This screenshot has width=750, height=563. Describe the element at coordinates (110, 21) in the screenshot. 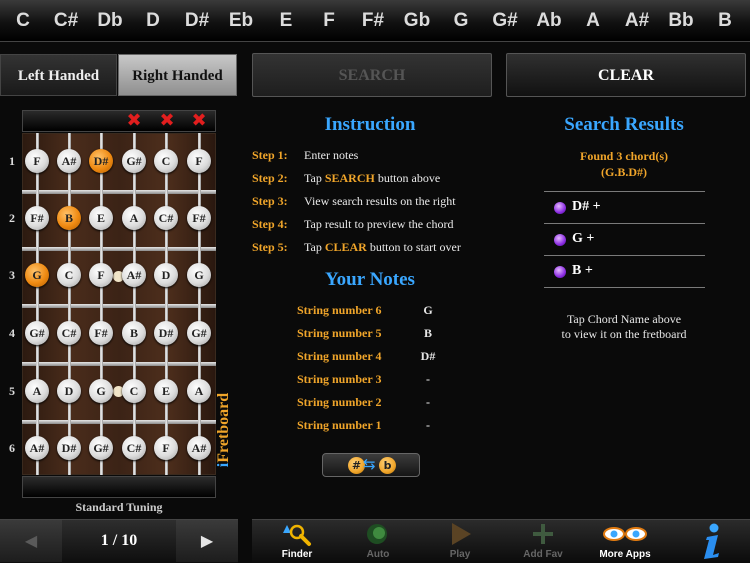

I see `note-key-2: Db` at that location.